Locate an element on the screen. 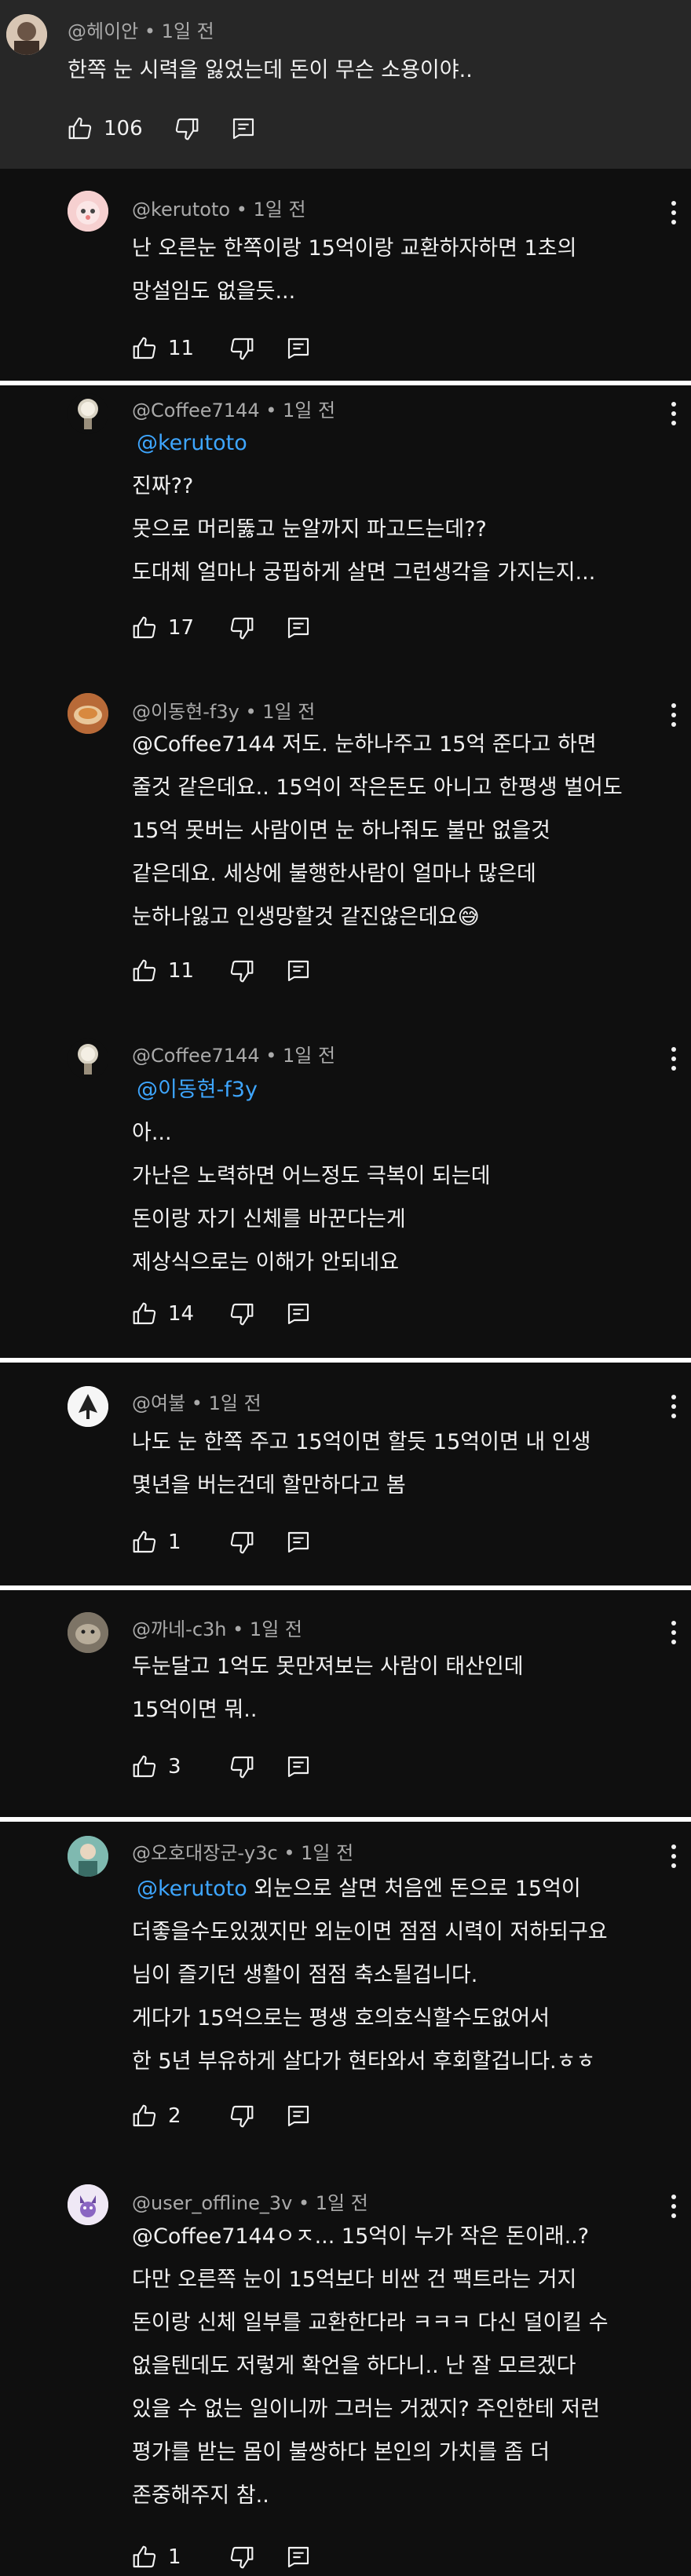  comment-author: @까네-c3h is located at coordinates (179, 1629).